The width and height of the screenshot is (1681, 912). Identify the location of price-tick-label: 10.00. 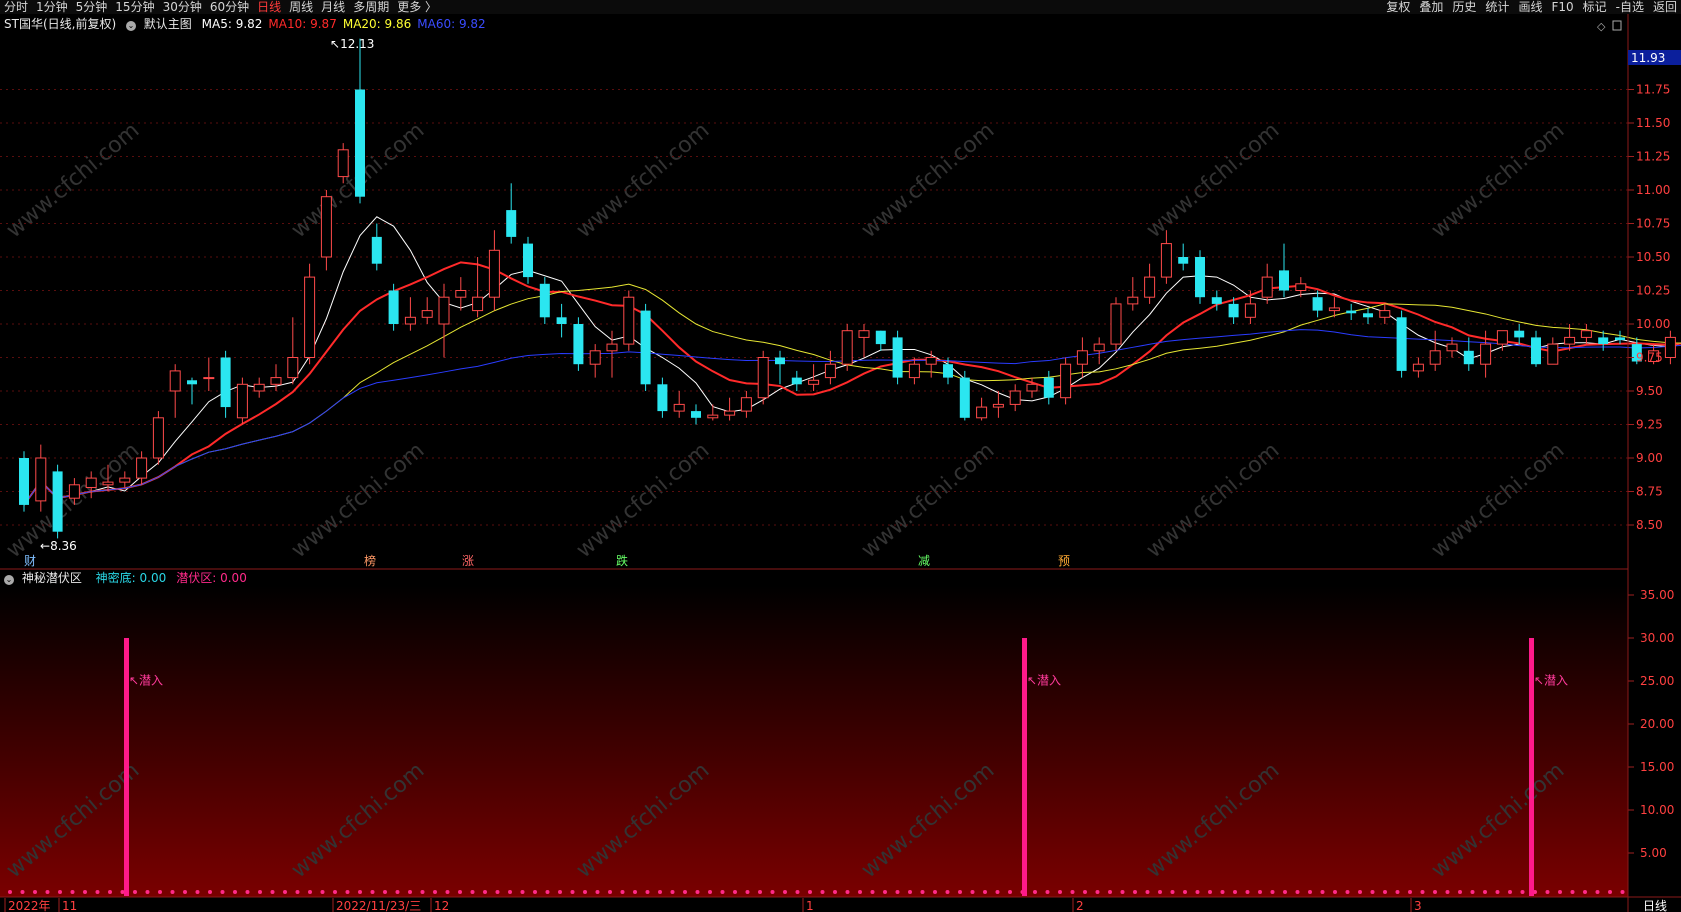
(1653, 324).